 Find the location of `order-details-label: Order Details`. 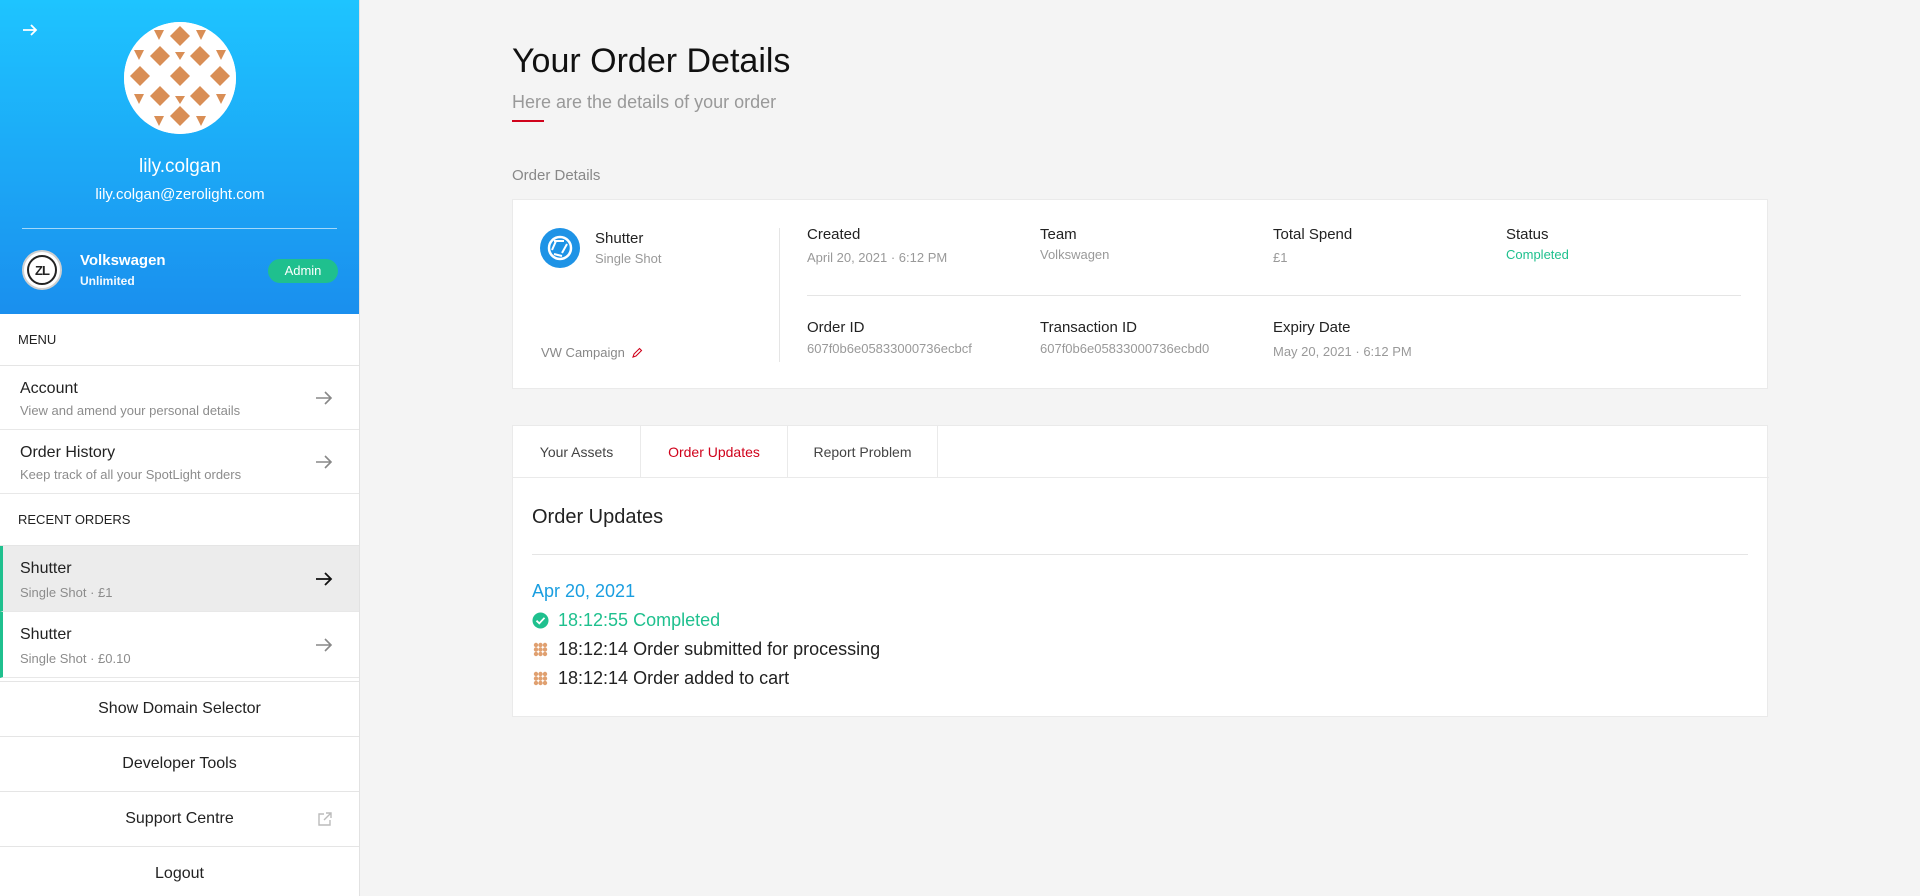

order-details-label: Order Details is located at coordinates (556, 175).